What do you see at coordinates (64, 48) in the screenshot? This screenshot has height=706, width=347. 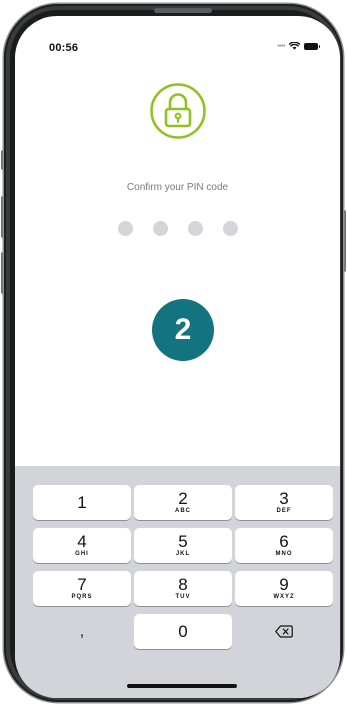 I see `status-time: 00:56` at bounding box center [64, 48].